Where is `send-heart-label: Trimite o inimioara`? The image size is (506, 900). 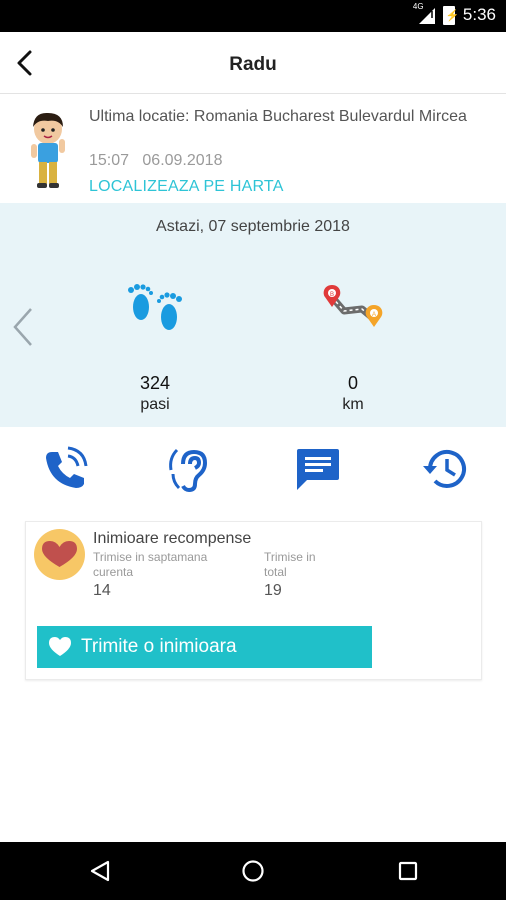
send-heart-label: Trimite o inimioara is located at coordinates (159, 646).